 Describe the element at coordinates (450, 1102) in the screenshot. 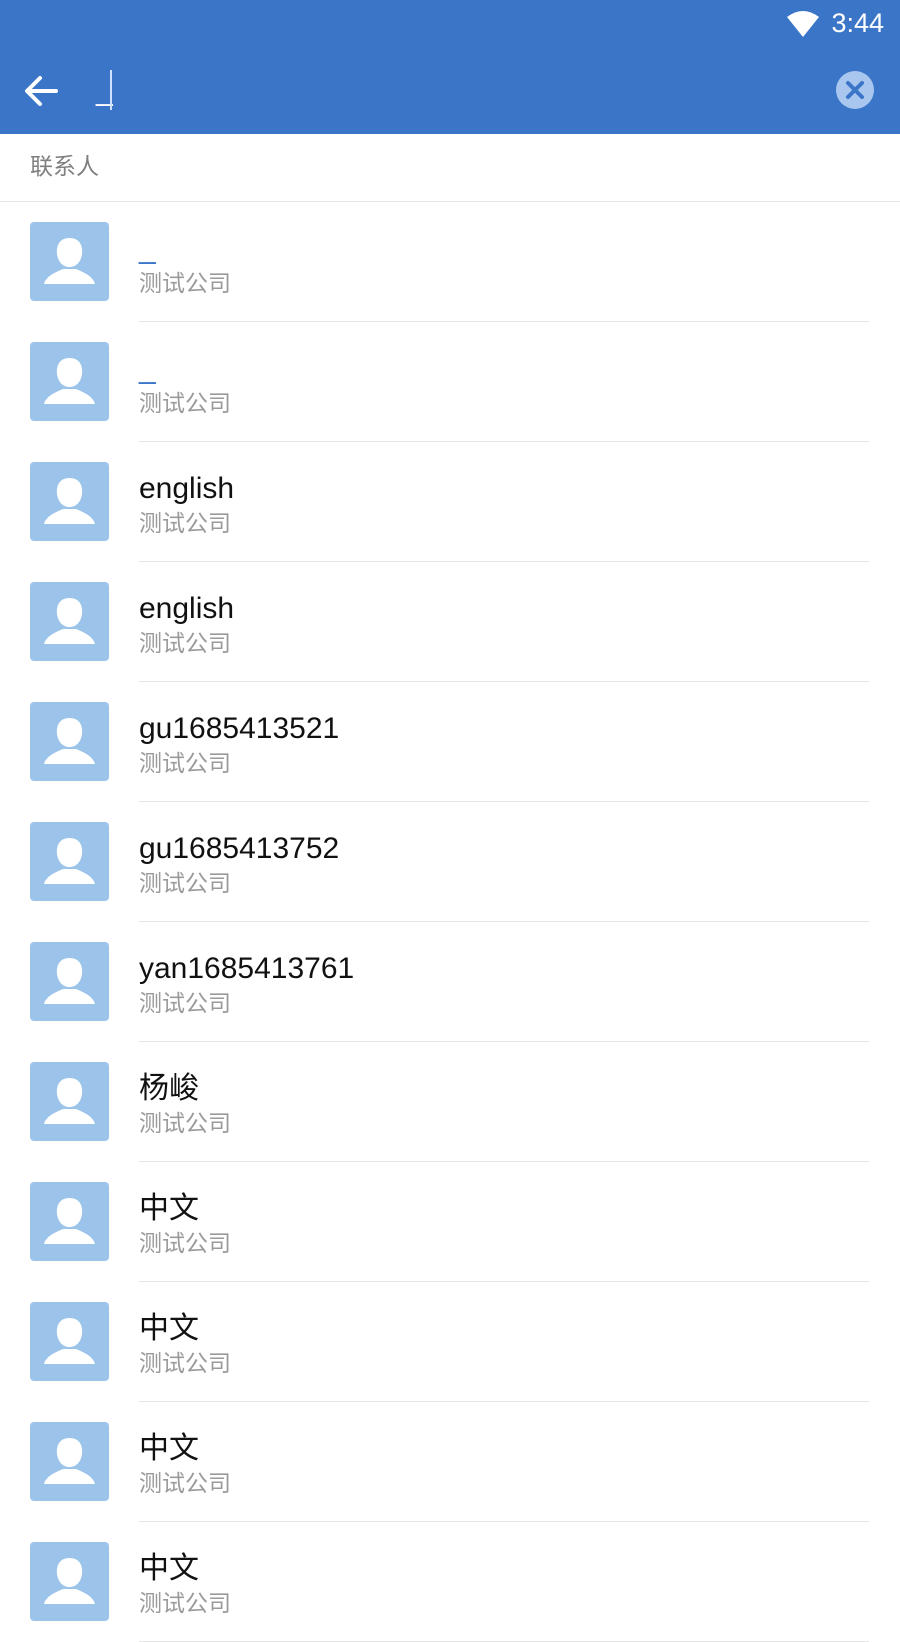

I see `contact-list-item: 杨峻 测试公司` at that location.